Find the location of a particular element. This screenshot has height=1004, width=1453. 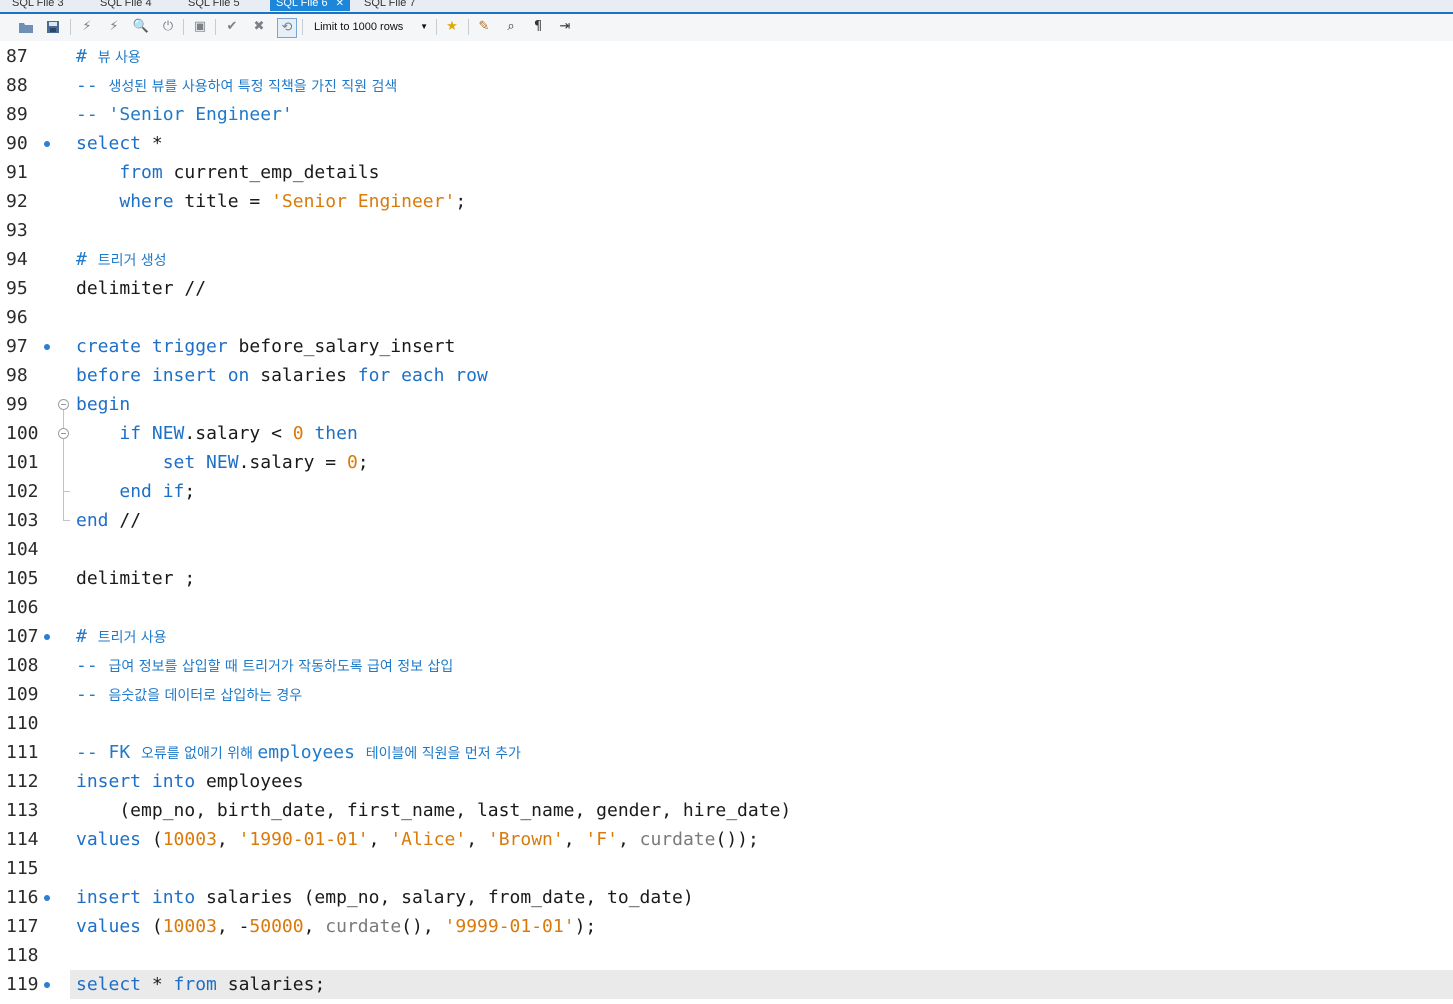

bookmark-icon: ★ is located at coordinates (452, 27).